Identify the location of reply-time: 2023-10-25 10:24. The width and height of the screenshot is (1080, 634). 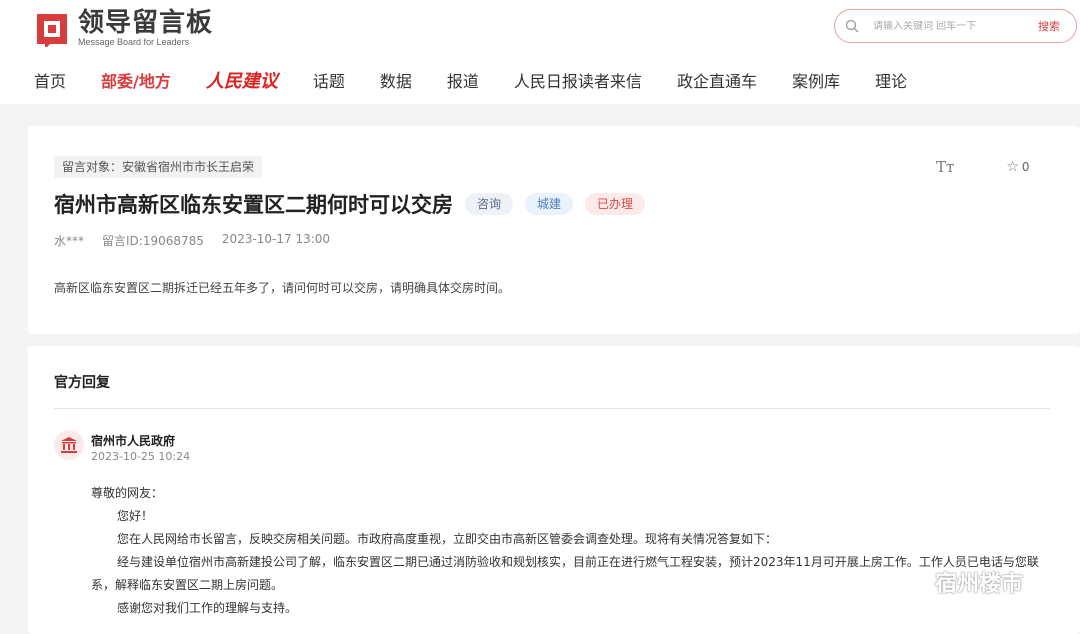
(141, 456).